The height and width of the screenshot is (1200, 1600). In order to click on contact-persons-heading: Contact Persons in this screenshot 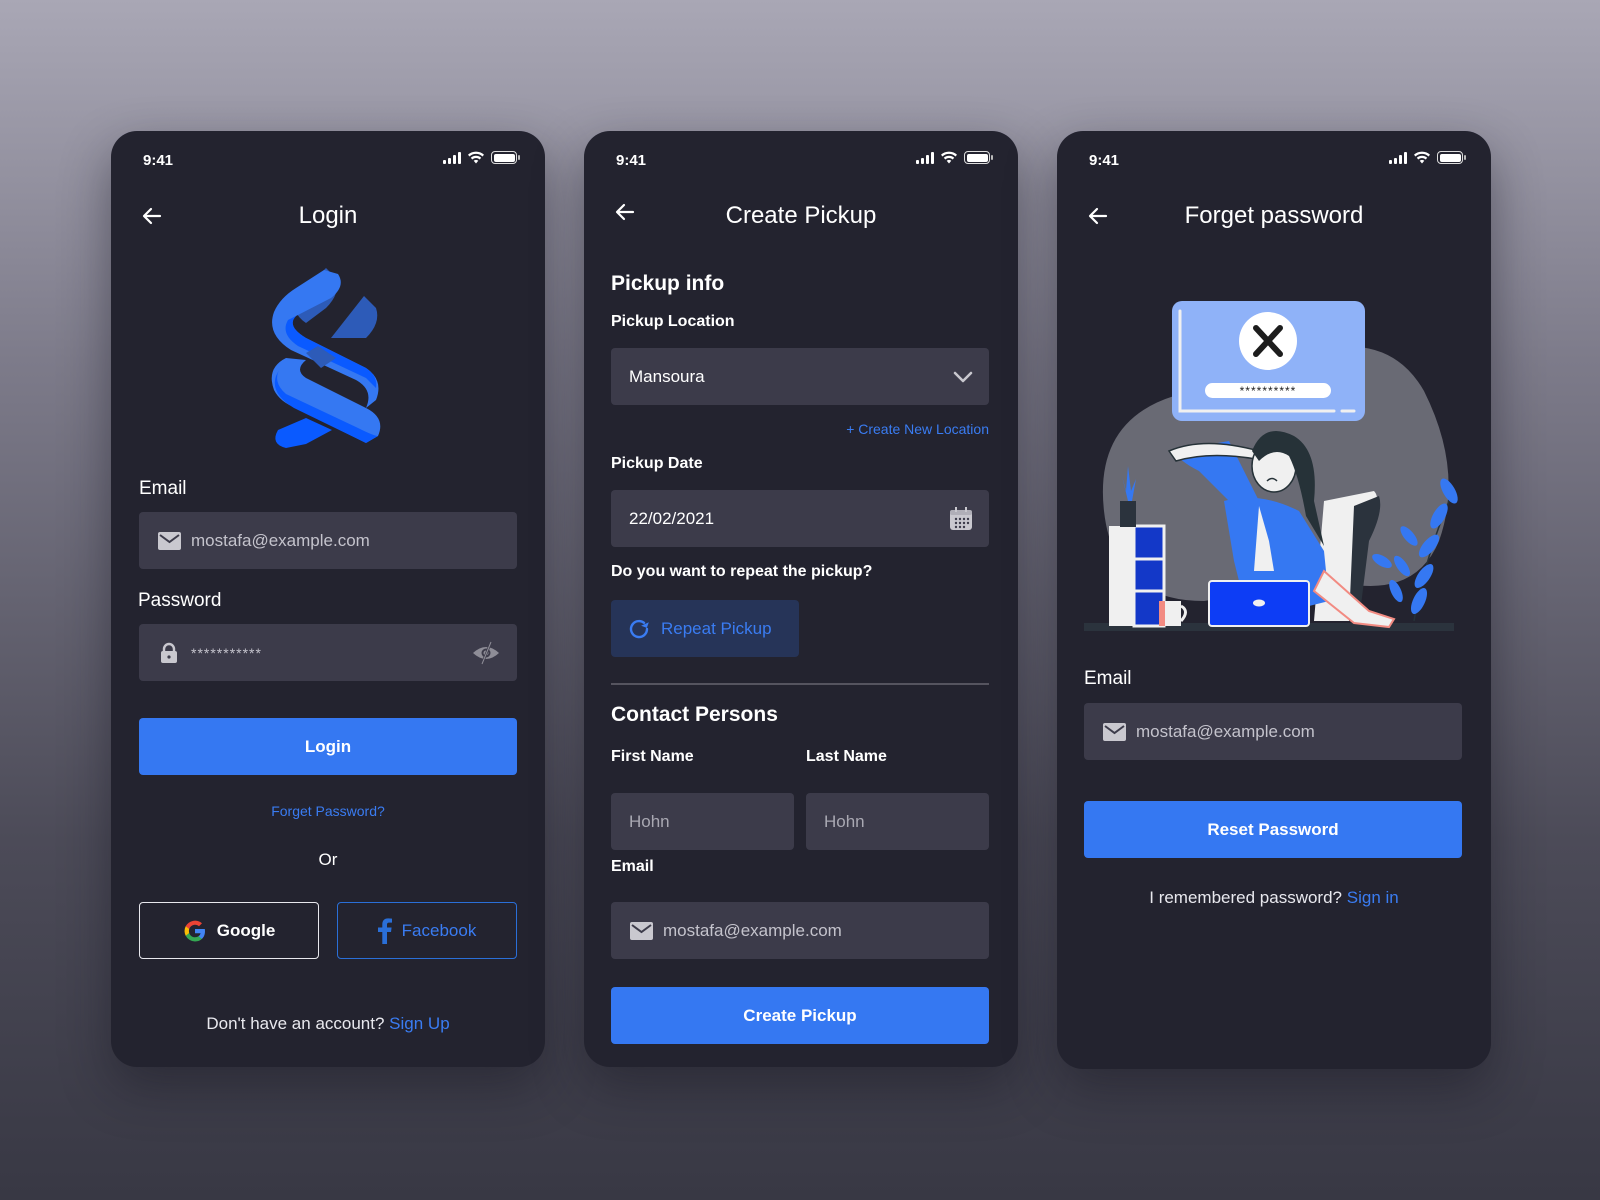, I will do `click(694, 714)`.